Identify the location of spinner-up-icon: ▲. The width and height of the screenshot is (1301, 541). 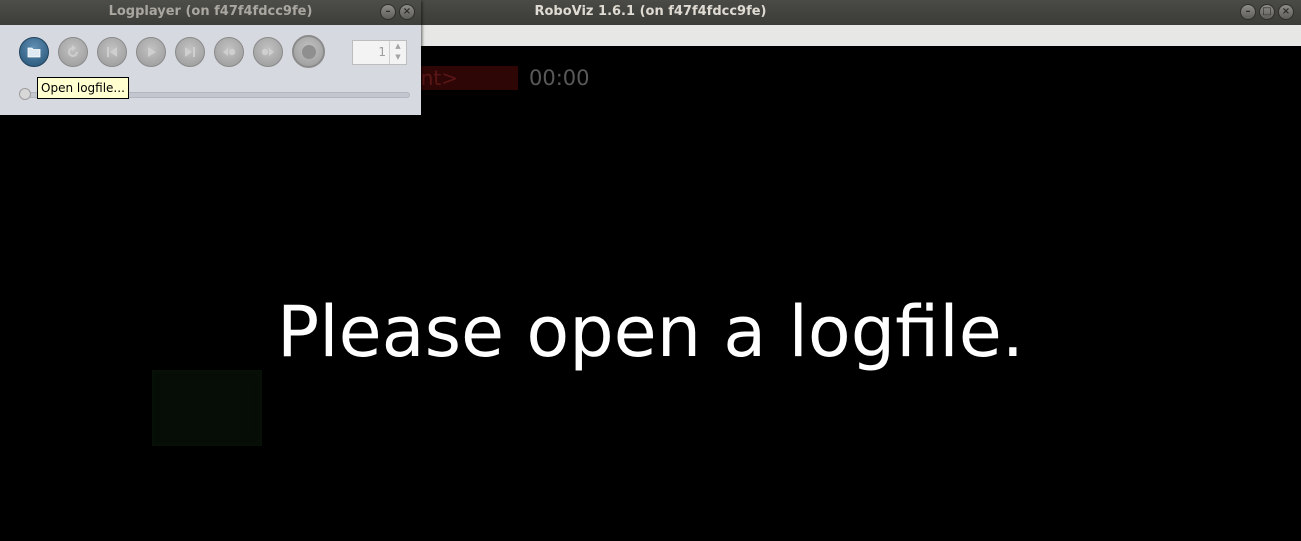
(398, 46).